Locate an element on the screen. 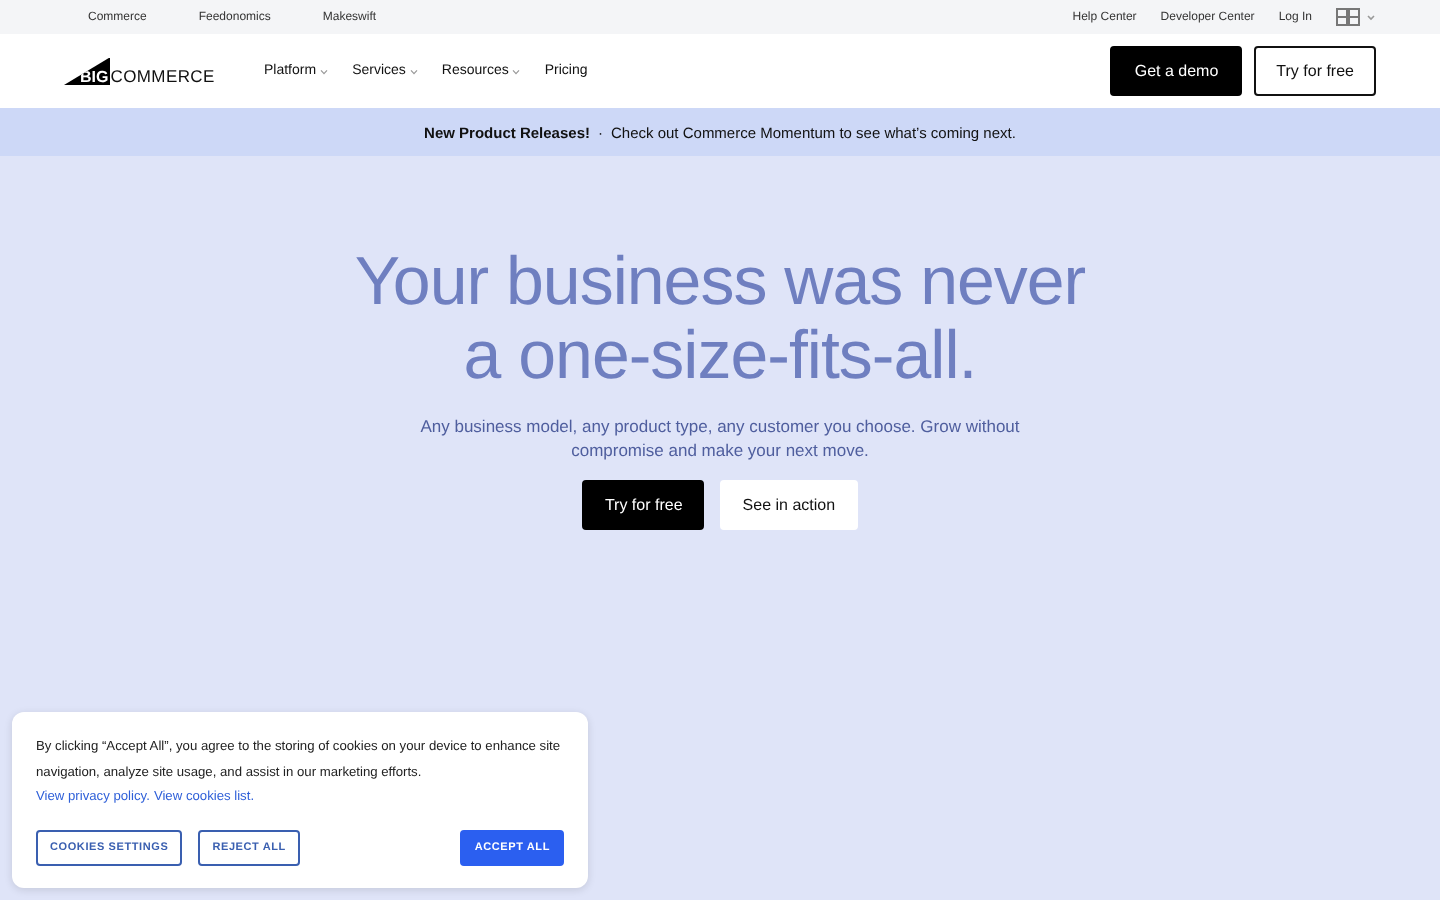 The height and width of the screenshot is (900, 1440). headline: Your business was never is located at coordinates (720, 283).